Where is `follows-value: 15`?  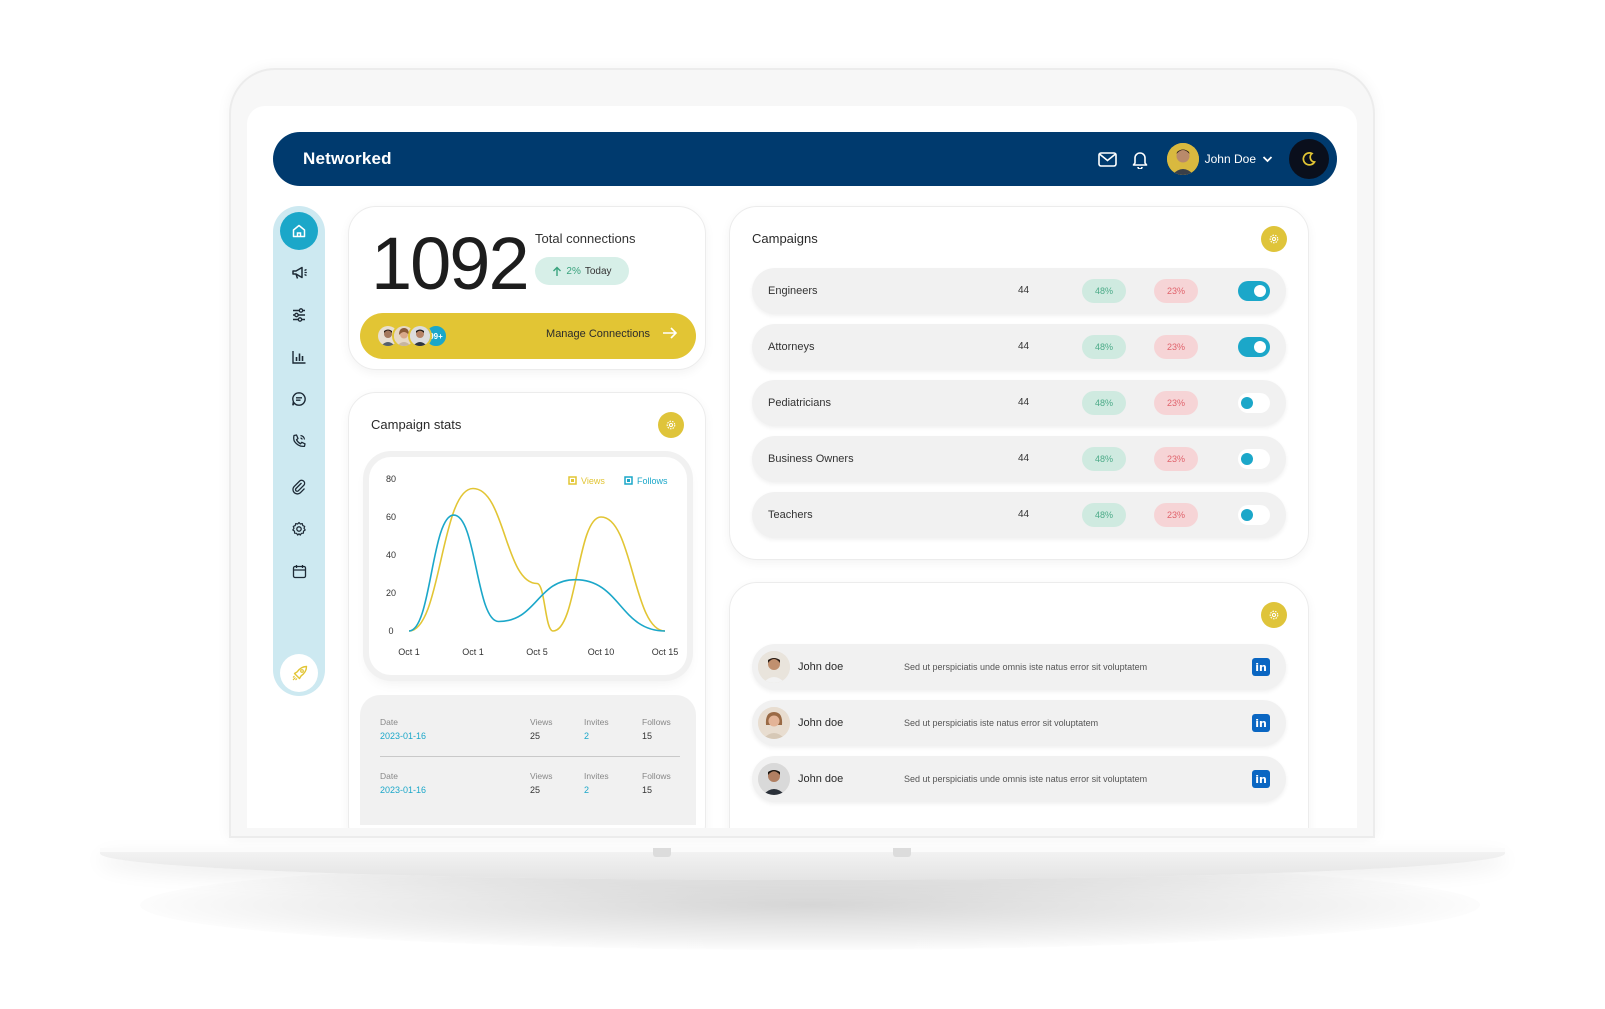
follows-value: 15 is located at coordinates (647, 790).